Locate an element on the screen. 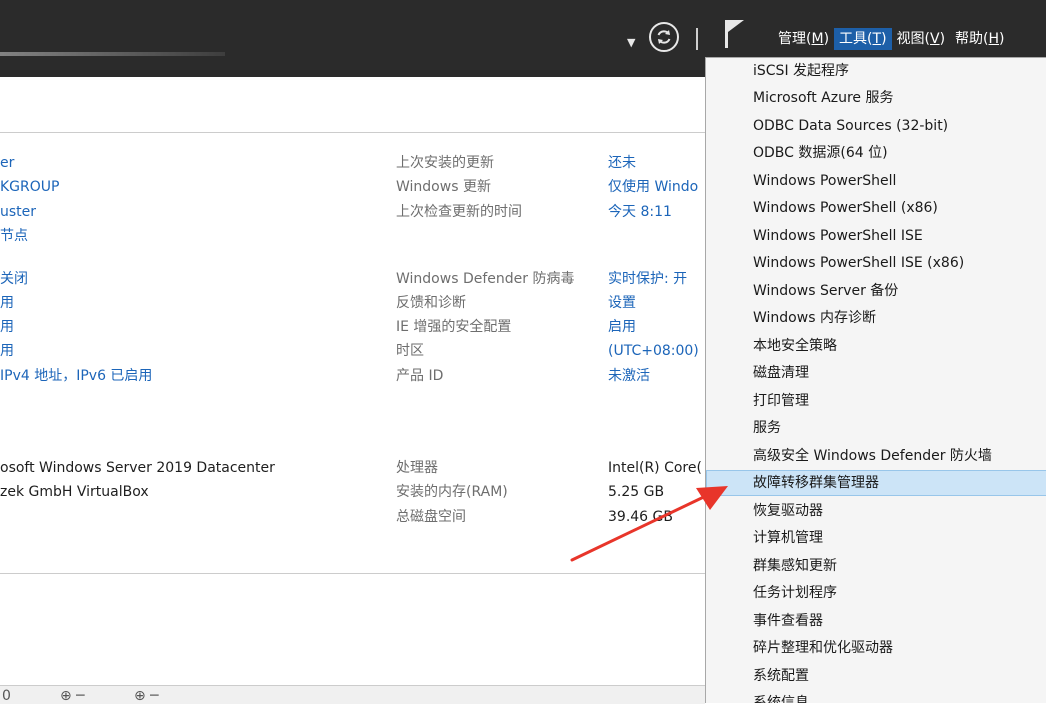 This screenshot has width=1046, height=704. processor-value: Intel(R) Core( is located at coordinates (655, 468).